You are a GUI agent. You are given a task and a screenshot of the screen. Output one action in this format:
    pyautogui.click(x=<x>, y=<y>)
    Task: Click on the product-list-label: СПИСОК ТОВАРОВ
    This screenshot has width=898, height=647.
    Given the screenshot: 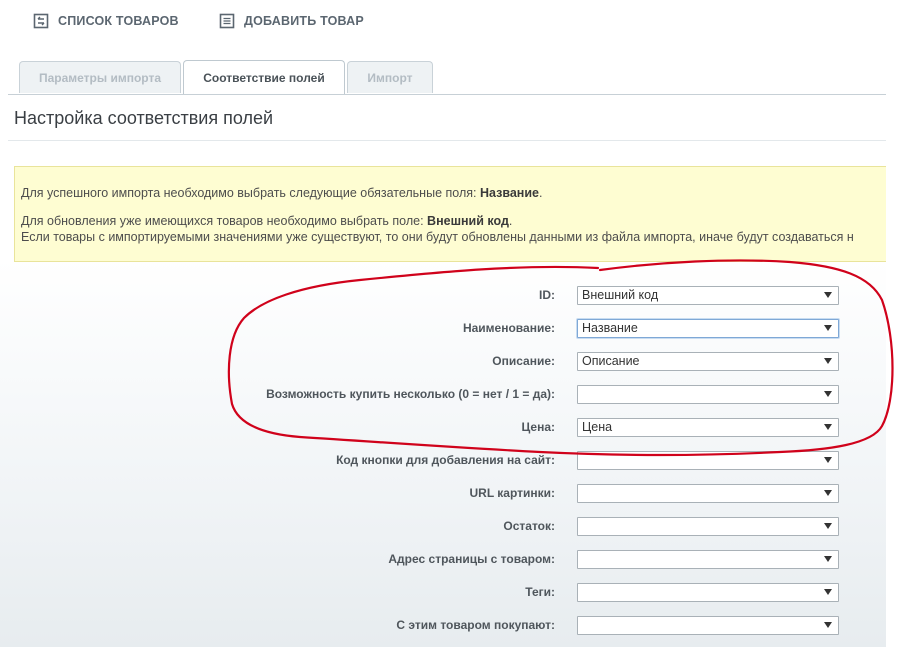 What is the action you would take?
    pyautogui.click(x=118, y=21)
    